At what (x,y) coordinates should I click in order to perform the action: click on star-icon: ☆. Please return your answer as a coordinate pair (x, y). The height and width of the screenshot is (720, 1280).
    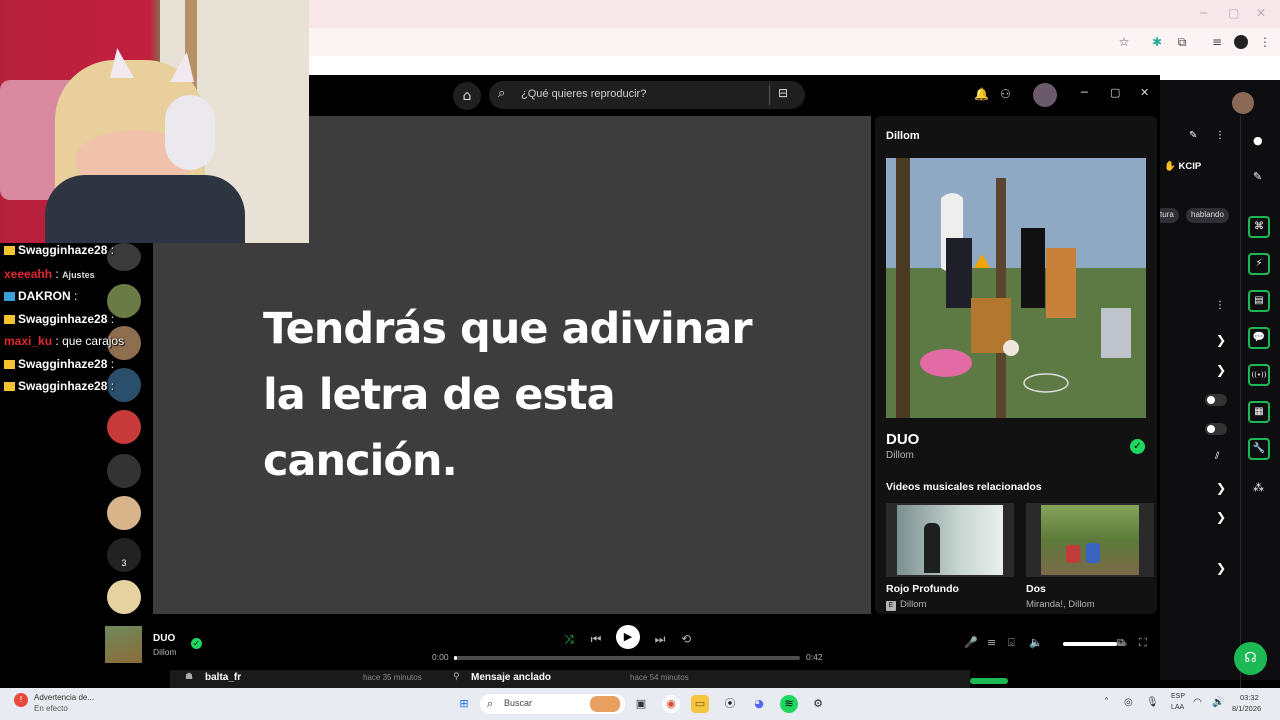
    Looking at the image, I should click on (1124, 42).